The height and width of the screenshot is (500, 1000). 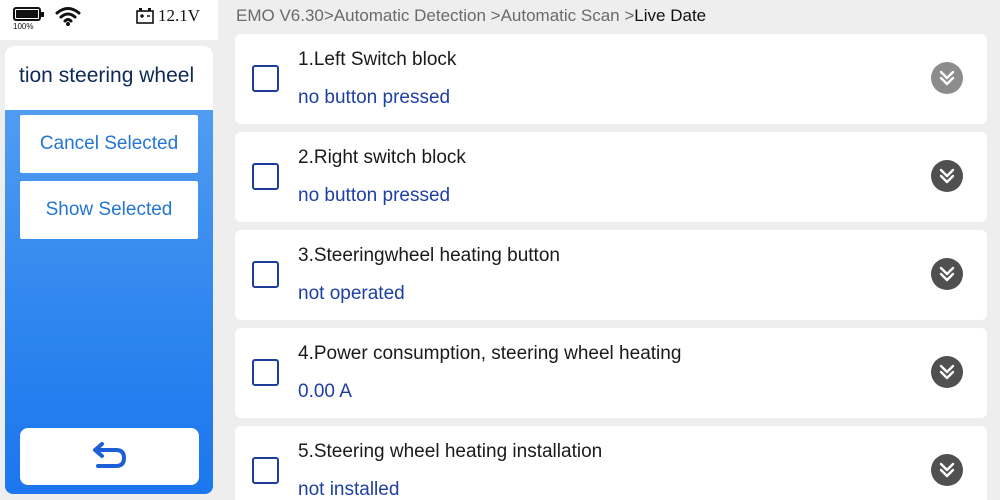 What do you see at coordinates (28, 14) in the screenshot?
I see `battery-icon` at bounding box center [28, 14].